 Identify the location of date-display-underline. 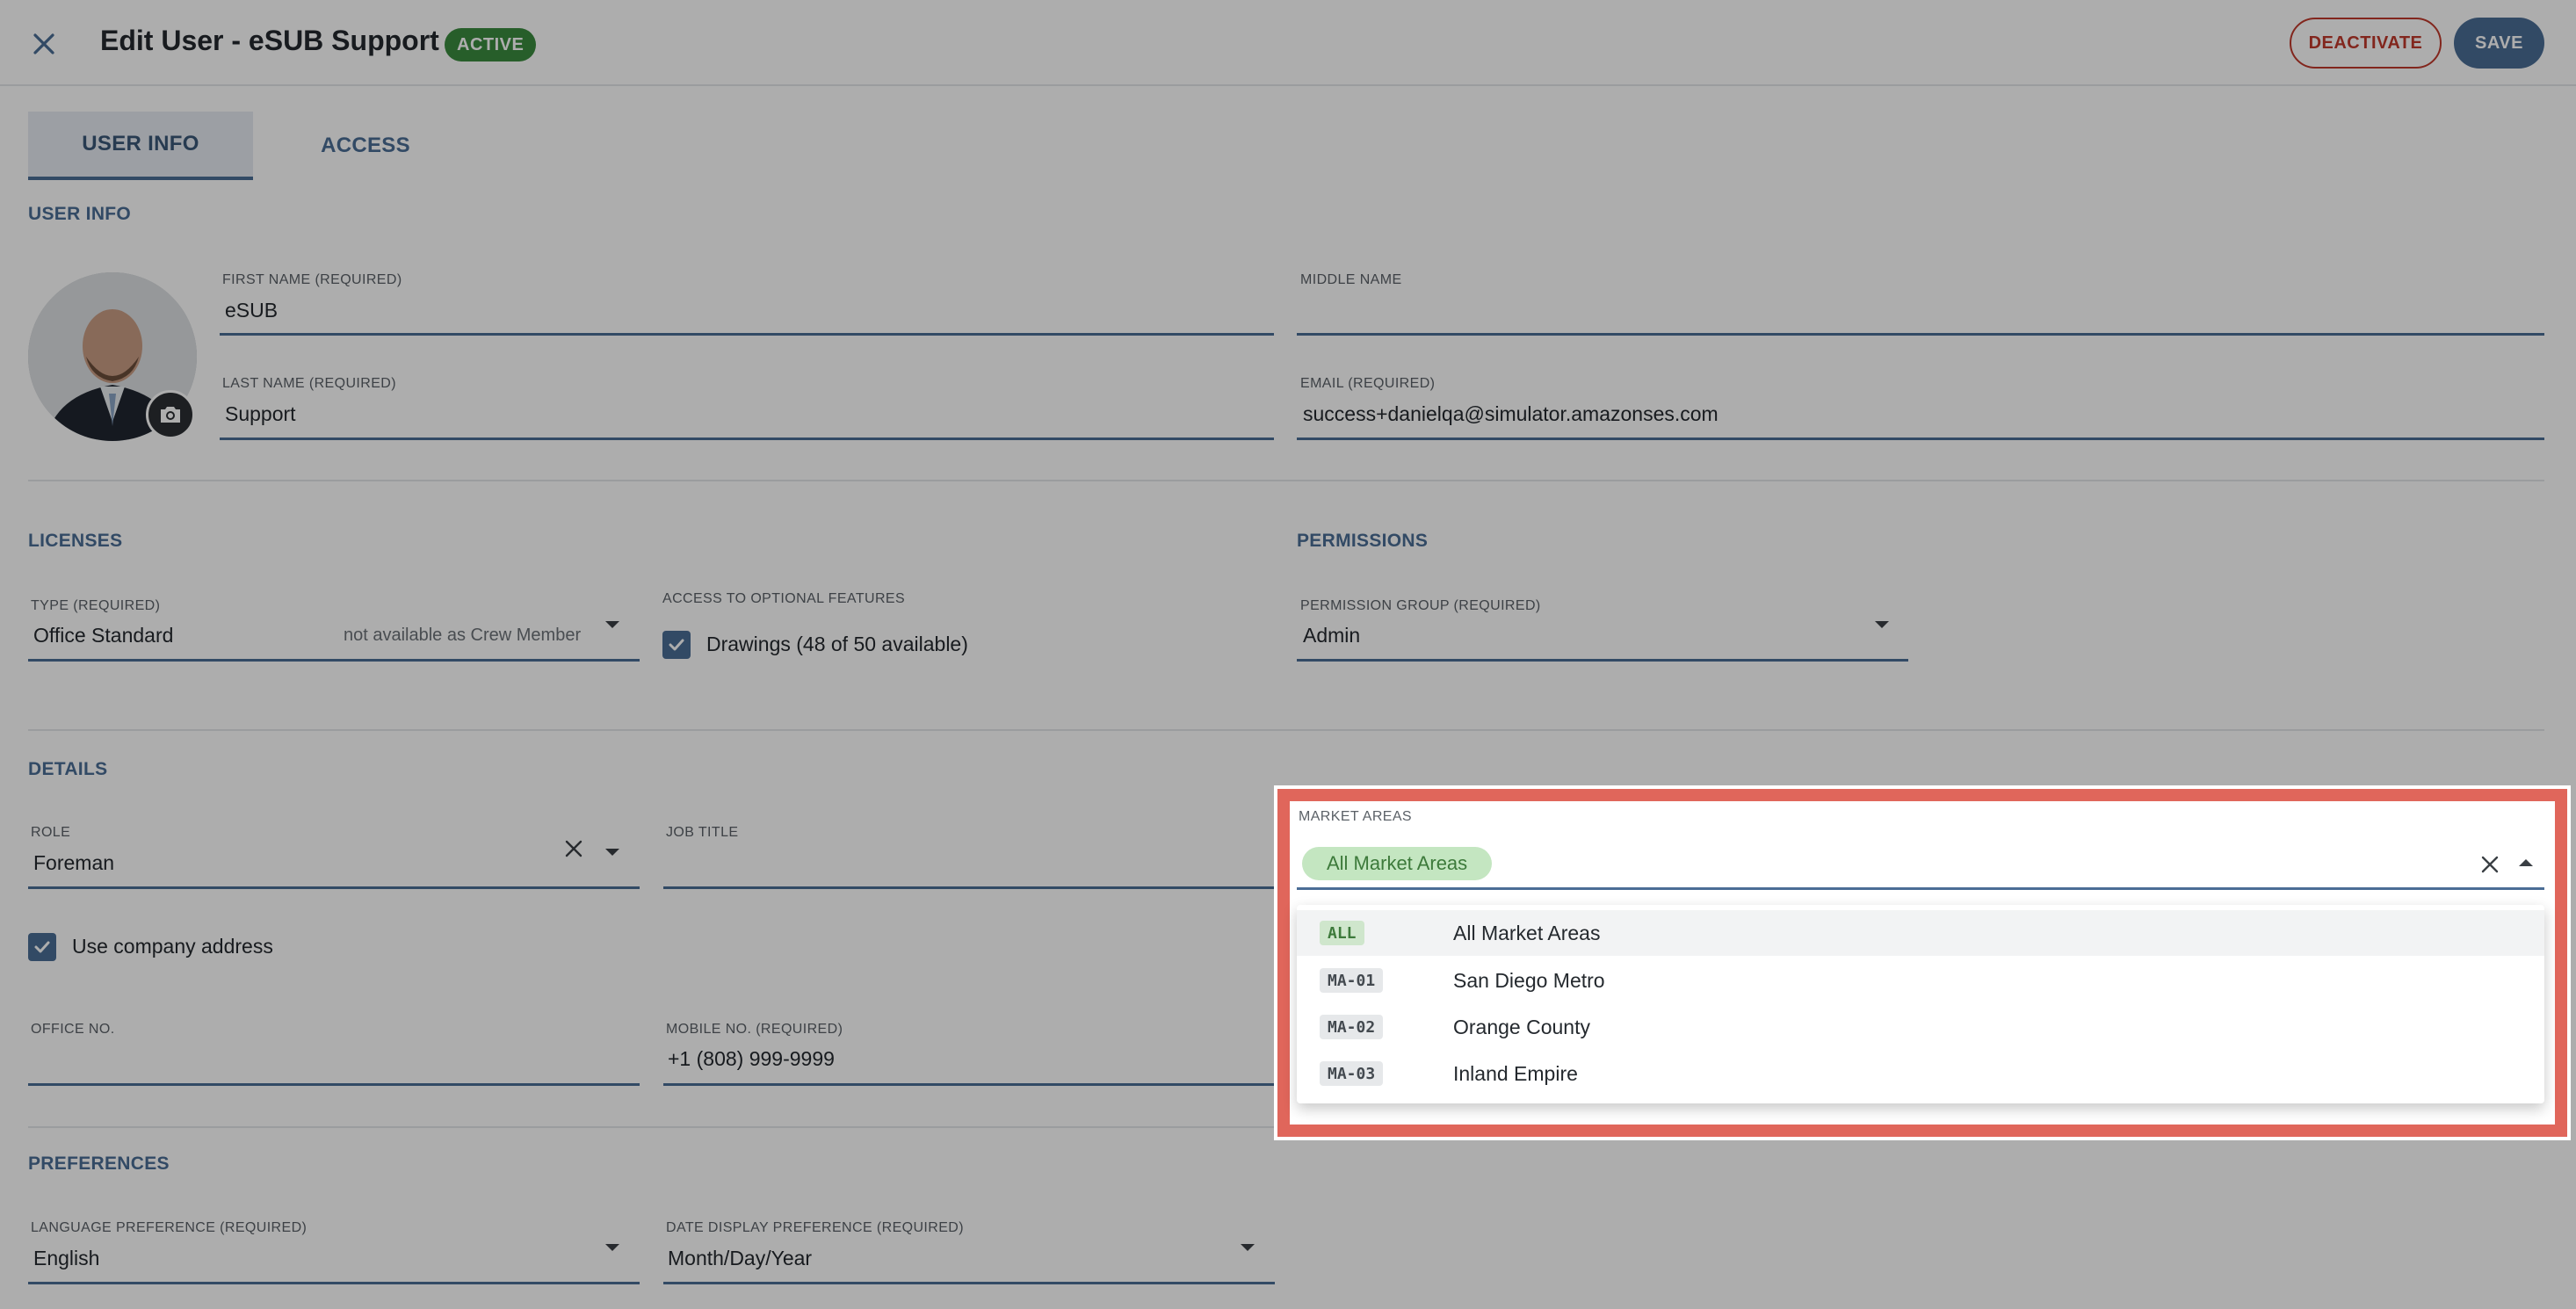
(969, 1283).